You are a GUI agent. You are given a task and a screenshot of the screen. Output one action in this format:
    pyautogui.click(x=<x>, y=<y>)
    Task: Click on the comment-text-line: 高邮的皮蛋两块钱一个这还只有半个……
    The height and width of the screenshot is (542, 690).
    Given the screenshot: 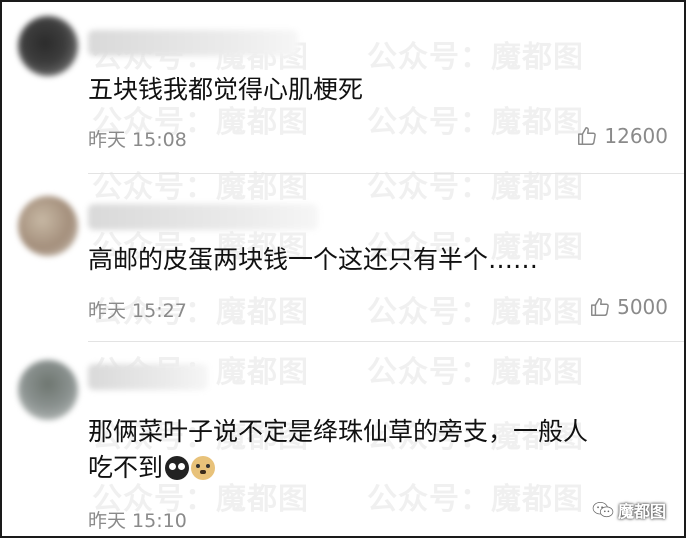 What is the action you would take?
    pyautogui.click(x=313, y=259)
    